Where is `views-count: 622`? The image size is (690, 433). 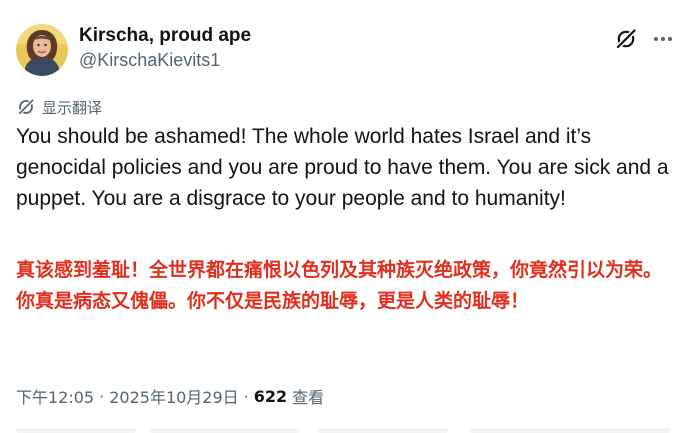 views-count: 622 is located at coordinates (270, 396).